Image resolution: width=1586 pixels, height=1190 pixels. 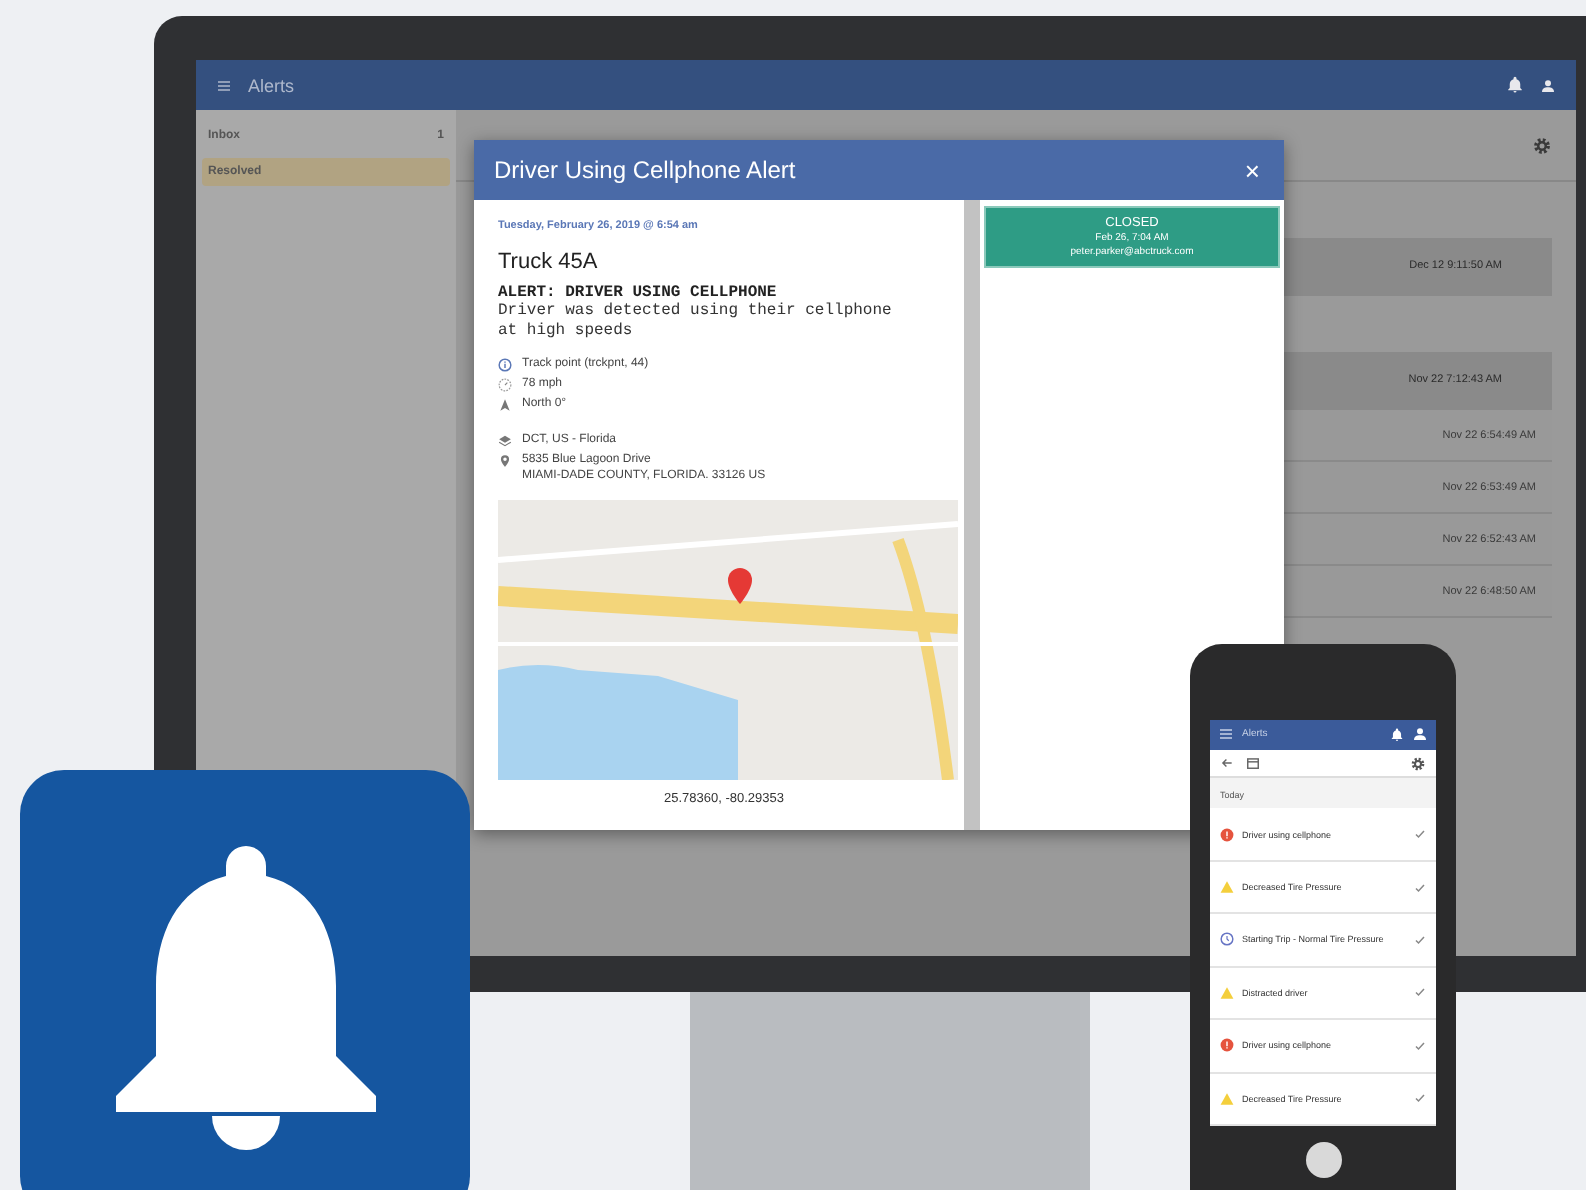 What do you see at coordinates (1227, 939) in the screenshot?
I see `clock-icon` at bounding box center [1227, 939].